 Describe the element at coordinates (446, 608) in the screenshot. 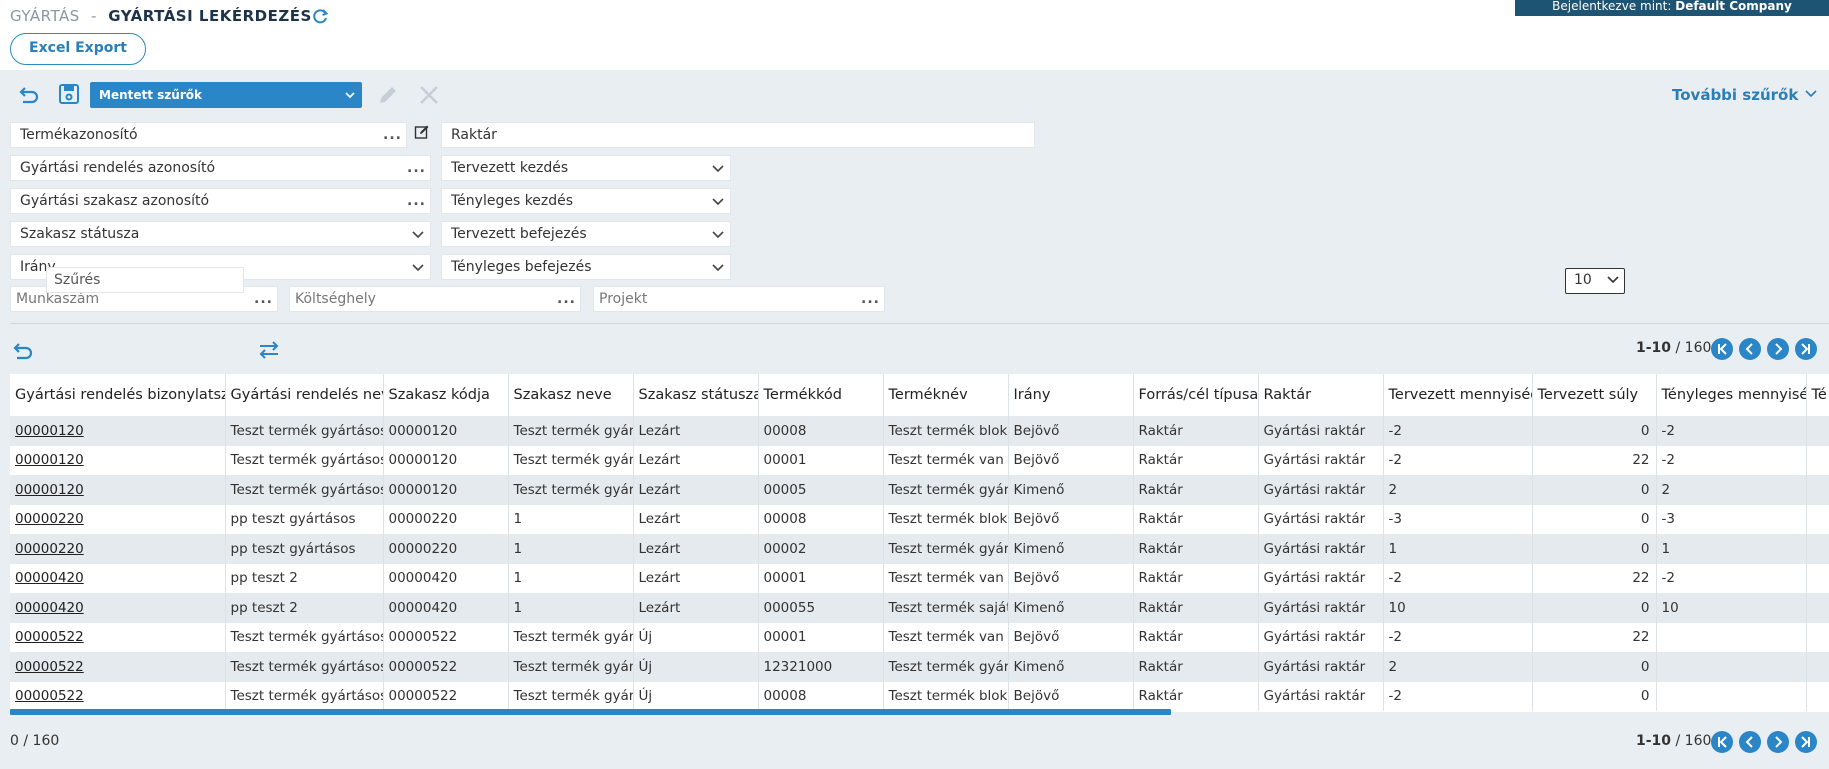

I see `table-cell: 00000420` at that location.